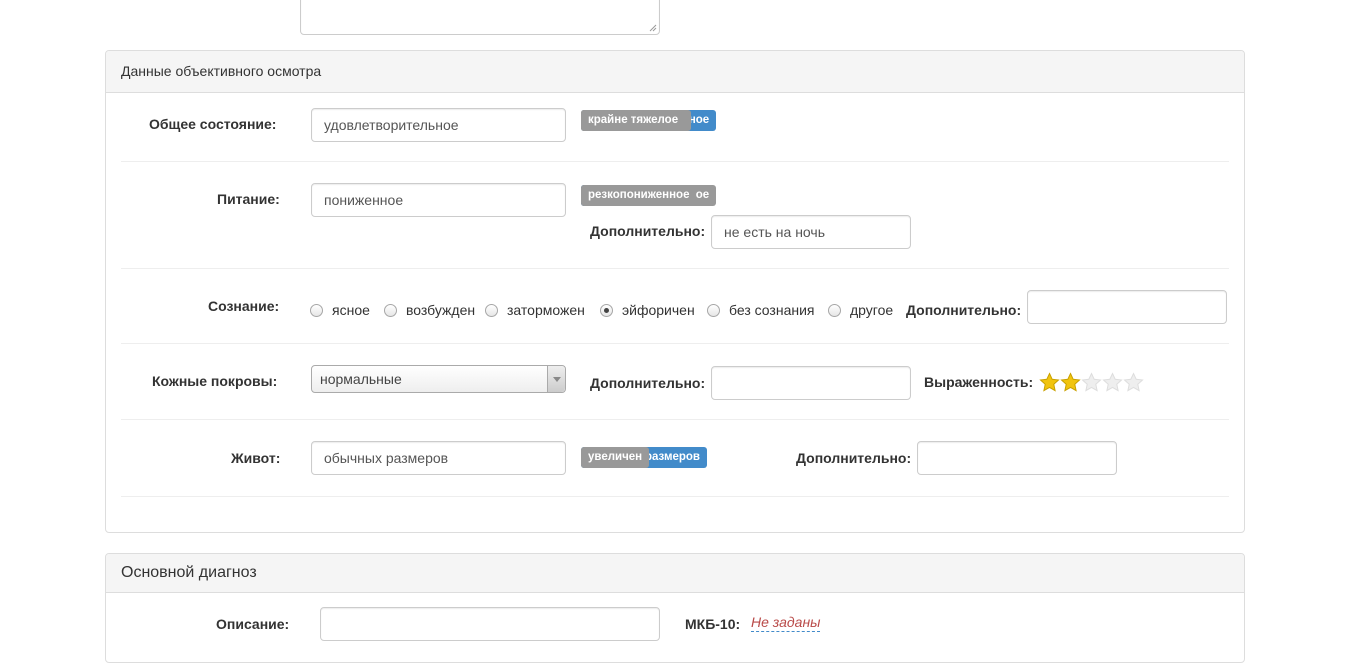  Describe the element at coordinates (546, 310) in the screenshot. I see `radio-label: заторможен` at that location.